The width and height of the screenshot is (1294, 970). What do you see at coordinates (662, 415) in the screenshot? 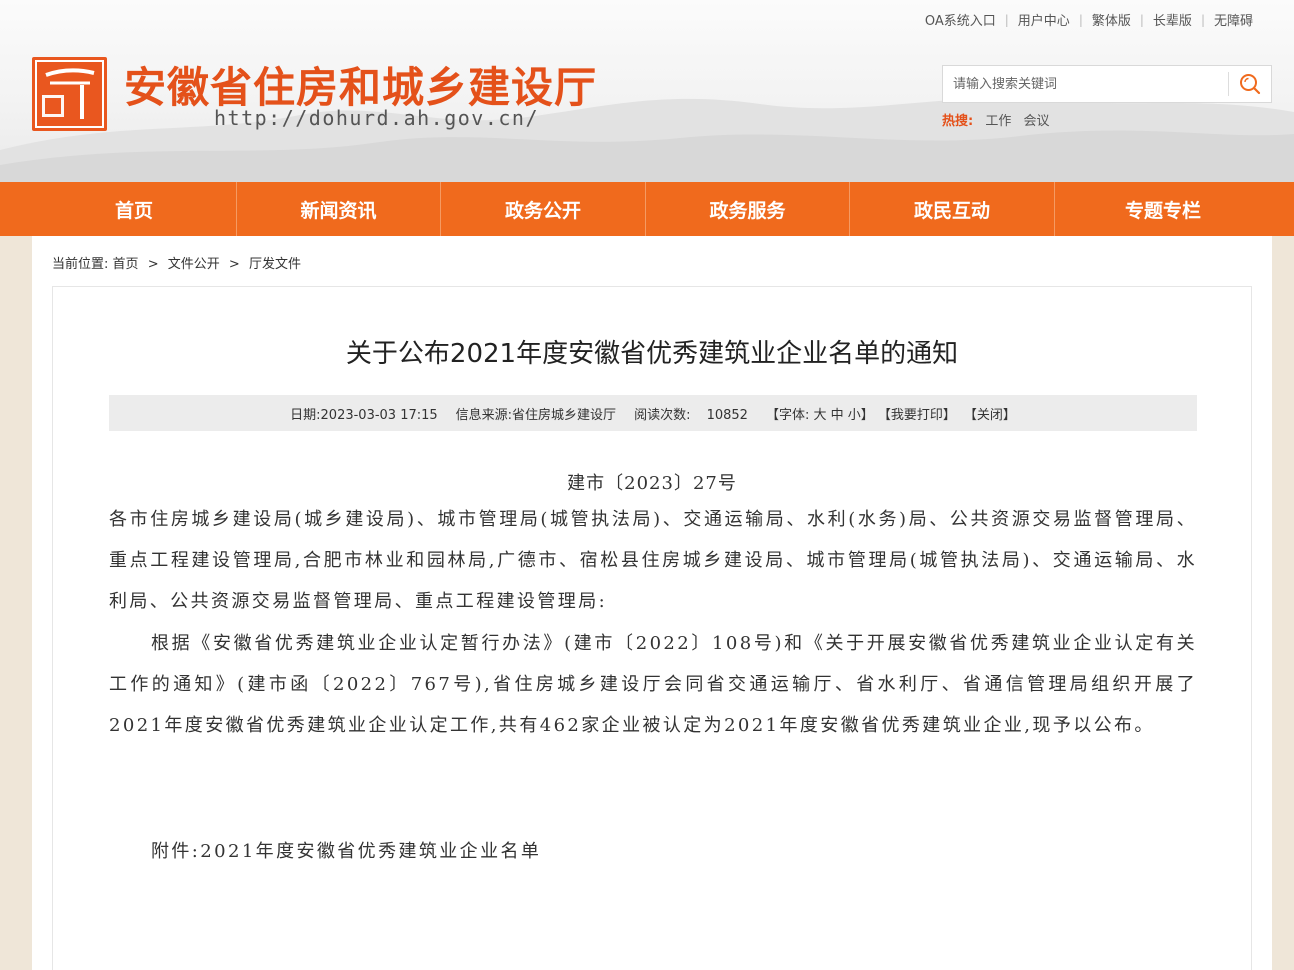
I see `read-count-label: 阅读次数:` at bounding box center [662, 415].